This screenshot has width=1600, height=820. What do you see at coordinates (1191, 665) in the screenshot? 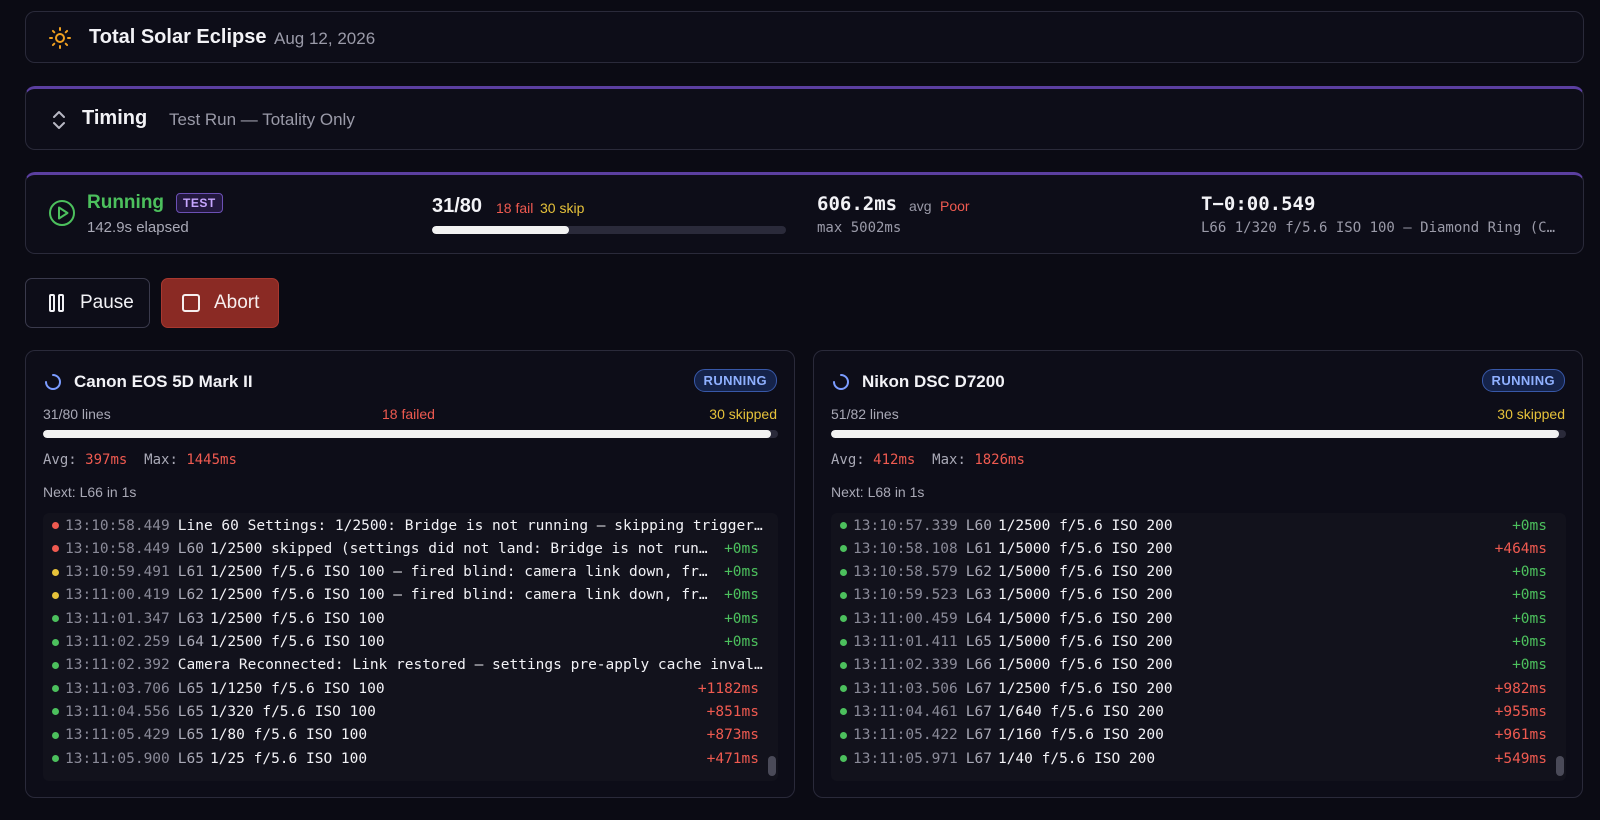
I see `log-row: 13:11:02.339 L66 1/5000 f/5.6 ISO 200 +0ms` at bounding box center [1191, 665].